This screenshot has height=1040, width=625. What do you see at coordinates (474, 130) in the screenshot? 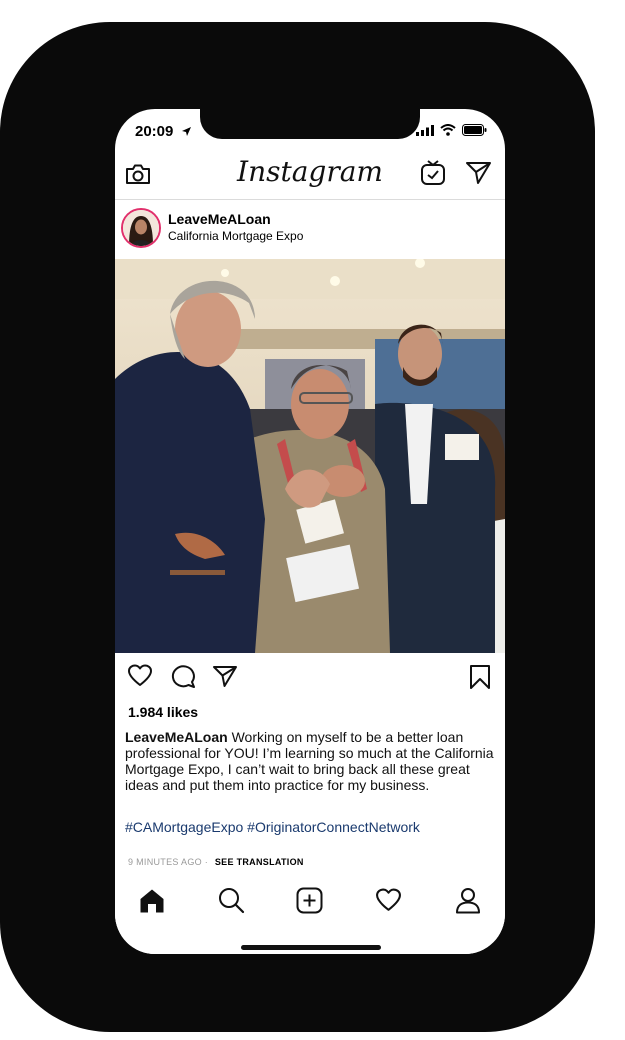
I see `battery-icon` at bounding box center [474, 130].